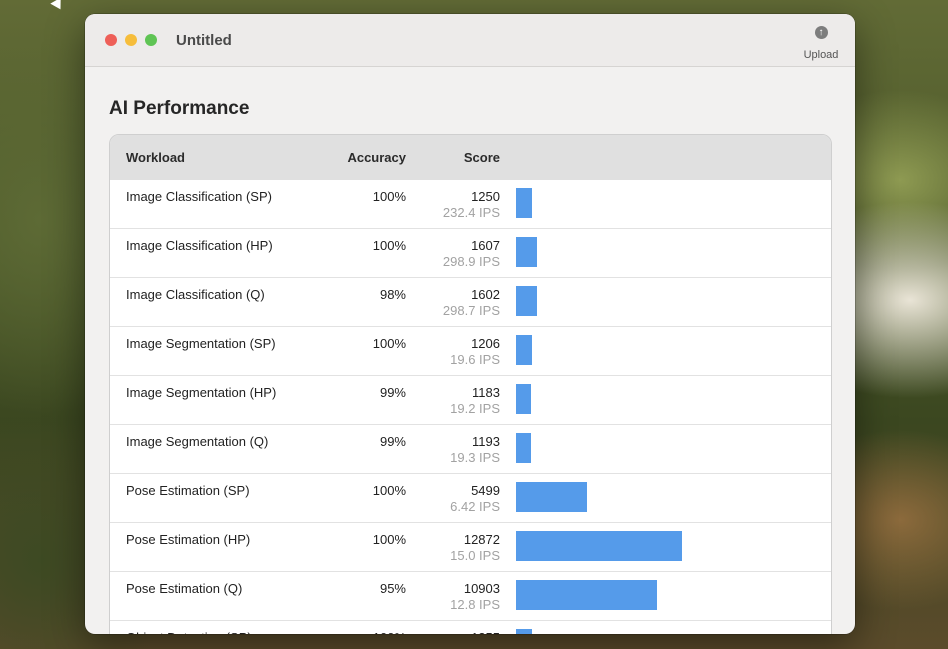  What do you see at coordinates (470, 40) in the screenshot?
I see `title-bar: Untitled ↑ Upload` at bounding box center [470, 40].